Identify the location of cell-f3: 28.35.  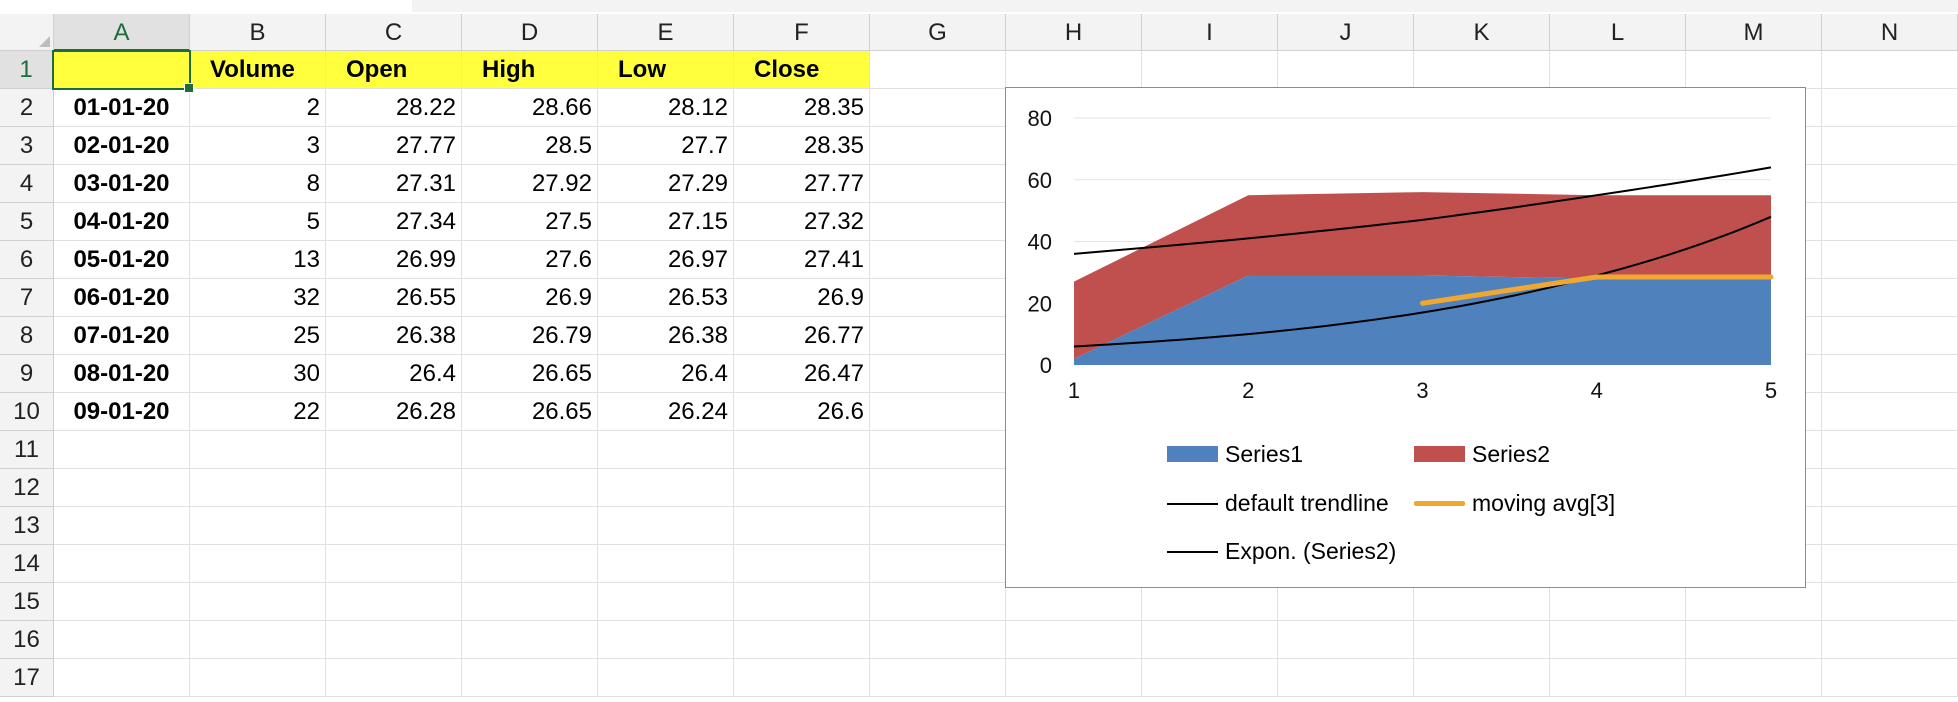
(802, 146).